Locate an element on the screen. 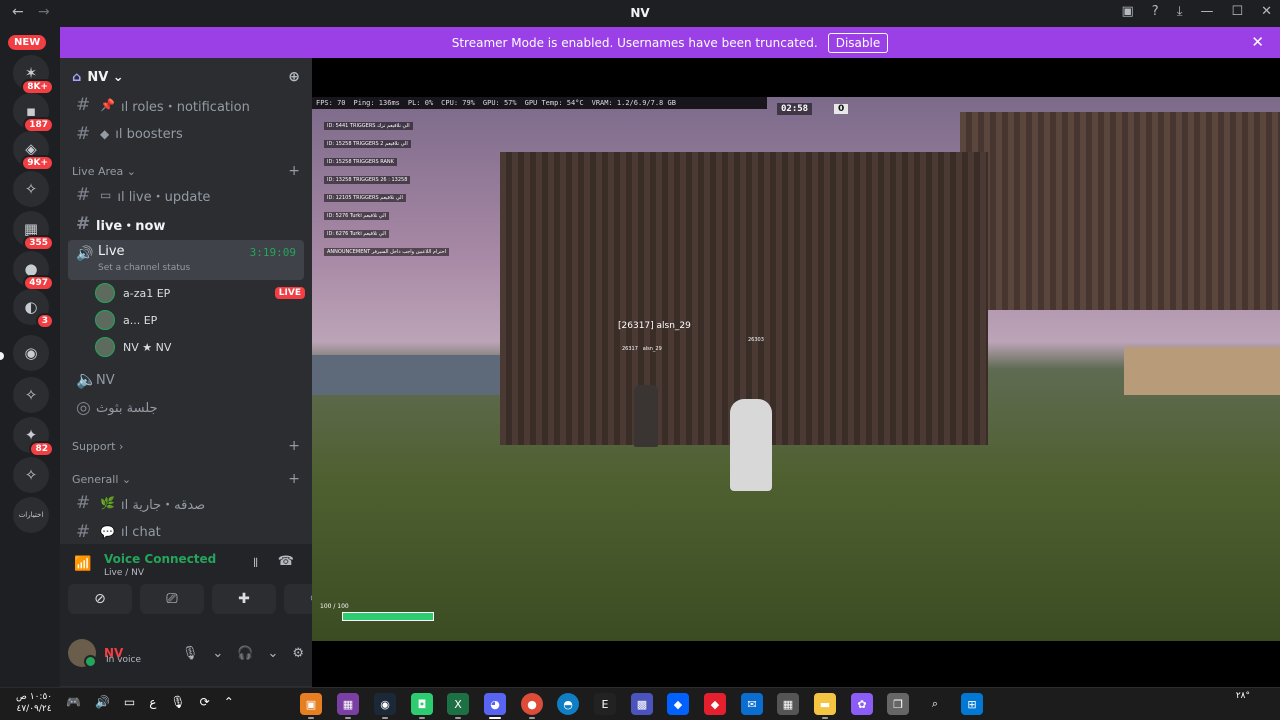 This screenshot has width=1280, height=720. epic-games-icon: E is located at coordinates (605, 704).